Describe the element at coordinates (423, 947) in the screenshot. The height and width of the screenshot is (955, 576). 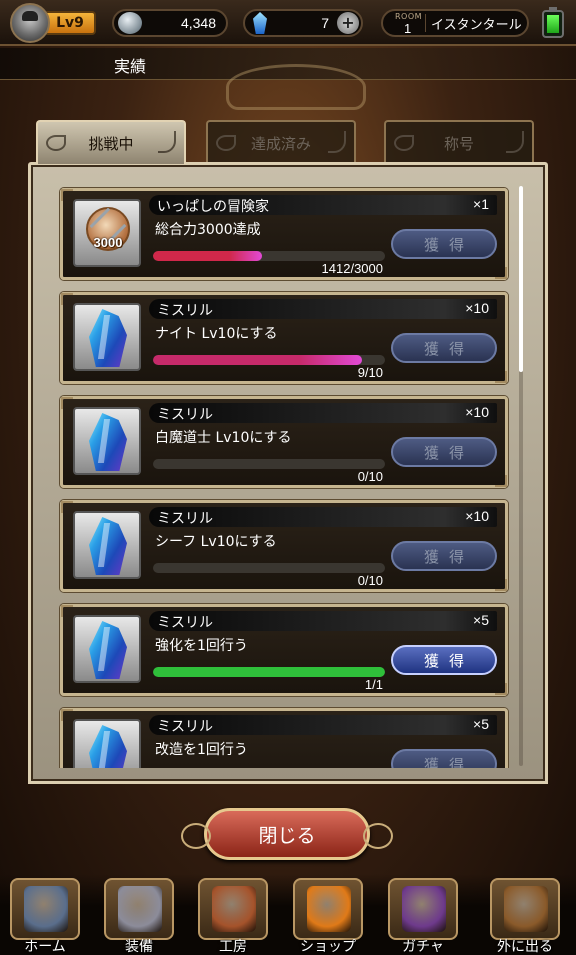
I see `nav-label: ガチャ` at that location.